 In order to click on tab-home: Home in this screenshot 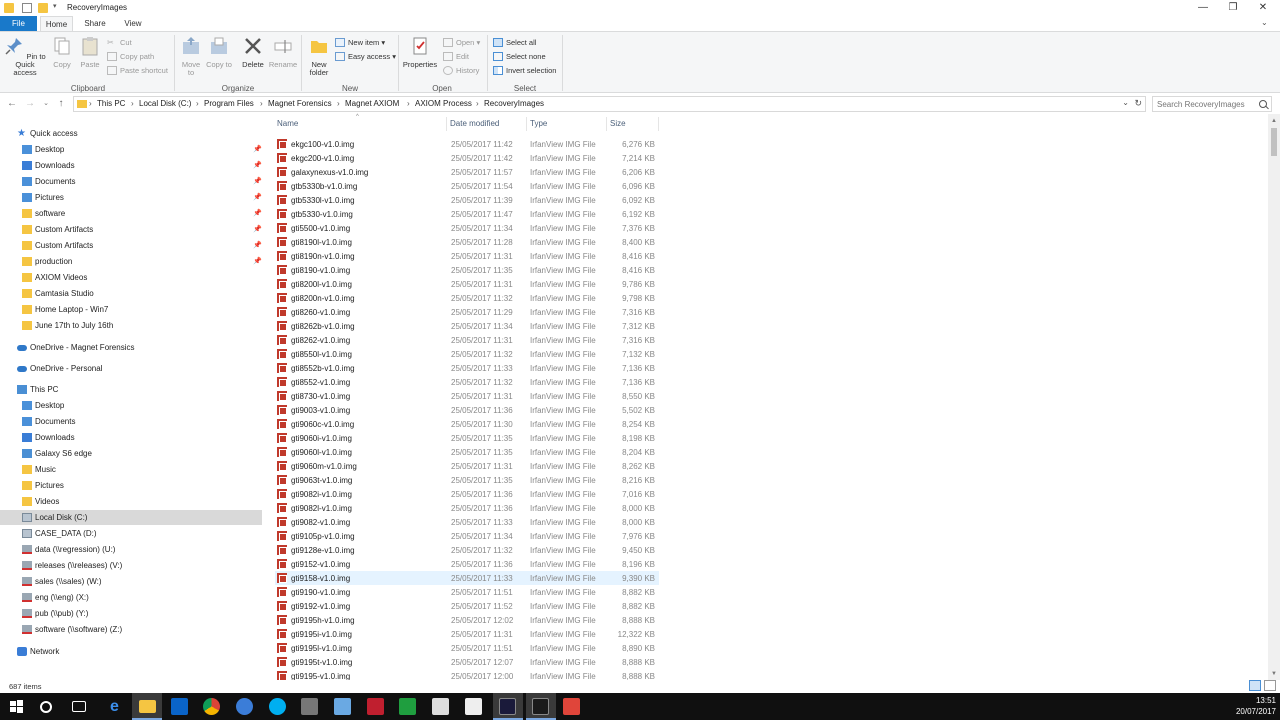, I will do `click(56, 23)`.